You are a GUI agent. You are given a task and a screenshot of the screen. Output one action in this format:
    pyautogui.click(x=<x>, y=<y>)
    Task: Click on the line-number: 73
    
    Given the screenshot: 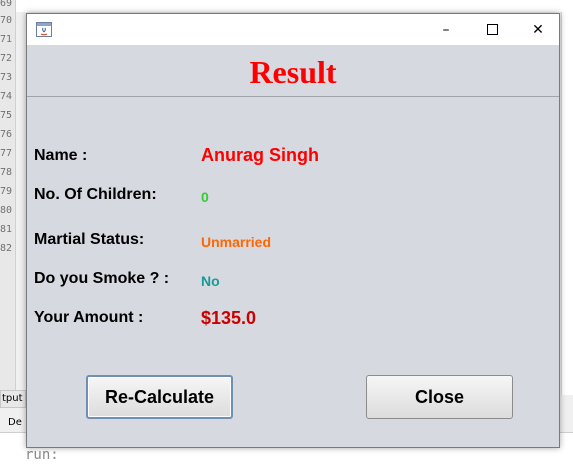 What is the action you would take?
    pyautogui.click(x=6, y=77)
    